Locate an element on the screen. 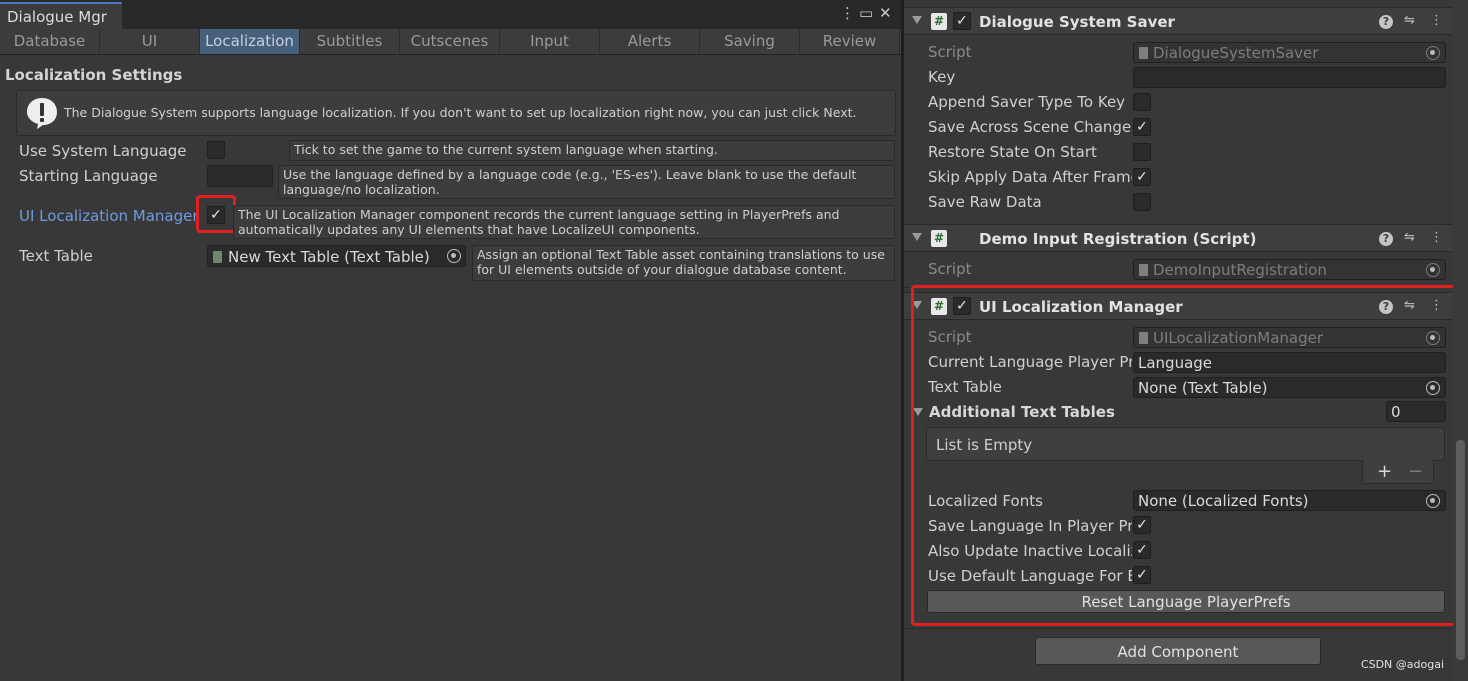 The width and height of the screenshot is (1468, 681). restore-state-checkbox is located at coordinates (1142, 152).